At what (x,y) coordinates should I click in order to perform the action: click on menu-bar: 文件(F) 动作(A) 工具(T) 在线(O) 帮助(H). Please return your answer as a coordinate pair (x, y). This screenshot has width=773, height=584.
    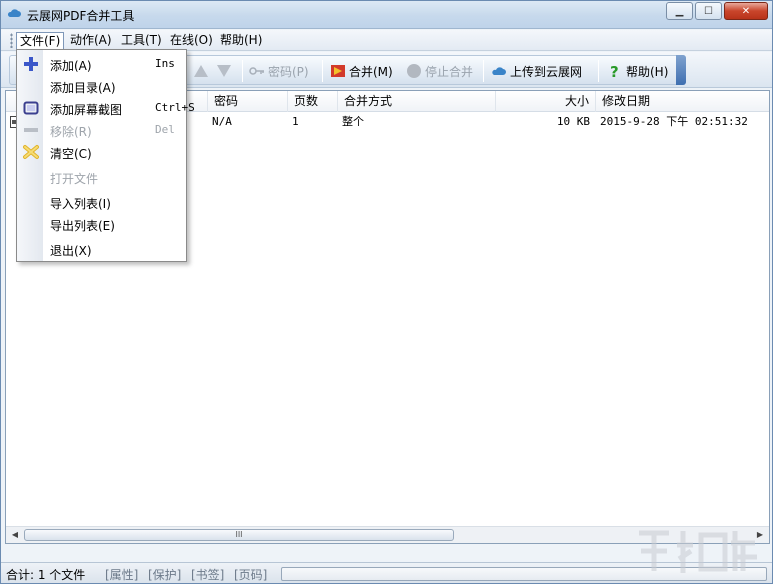
    Looking at the image, I should click on (386, 40).